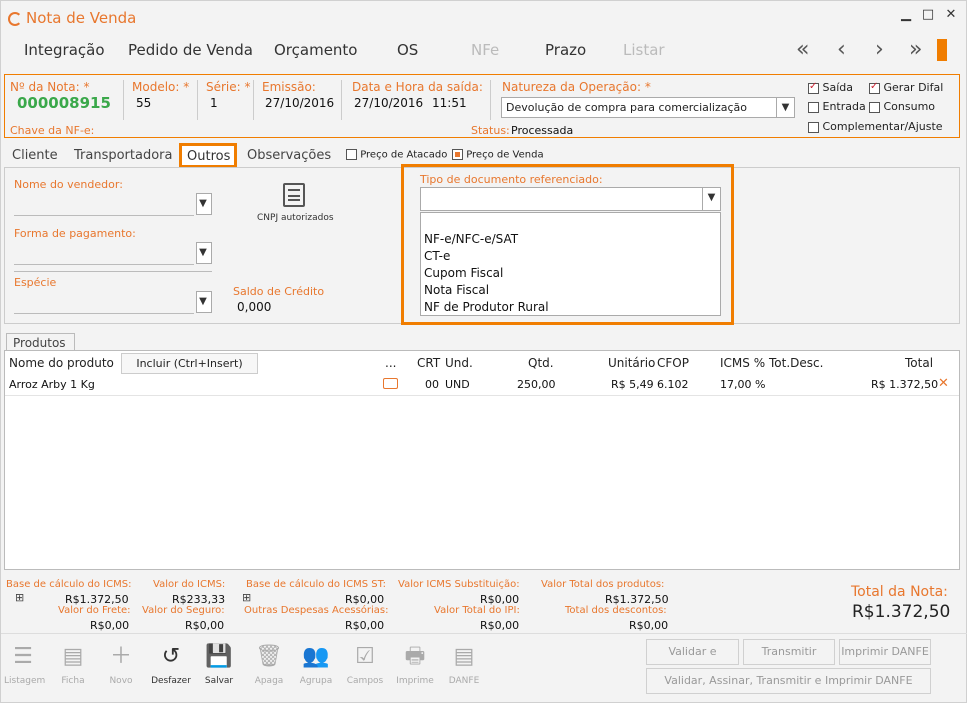 This screenshot has width=967, height=703. I want to click on delete-row-icon: ✕, so click(943, 383).